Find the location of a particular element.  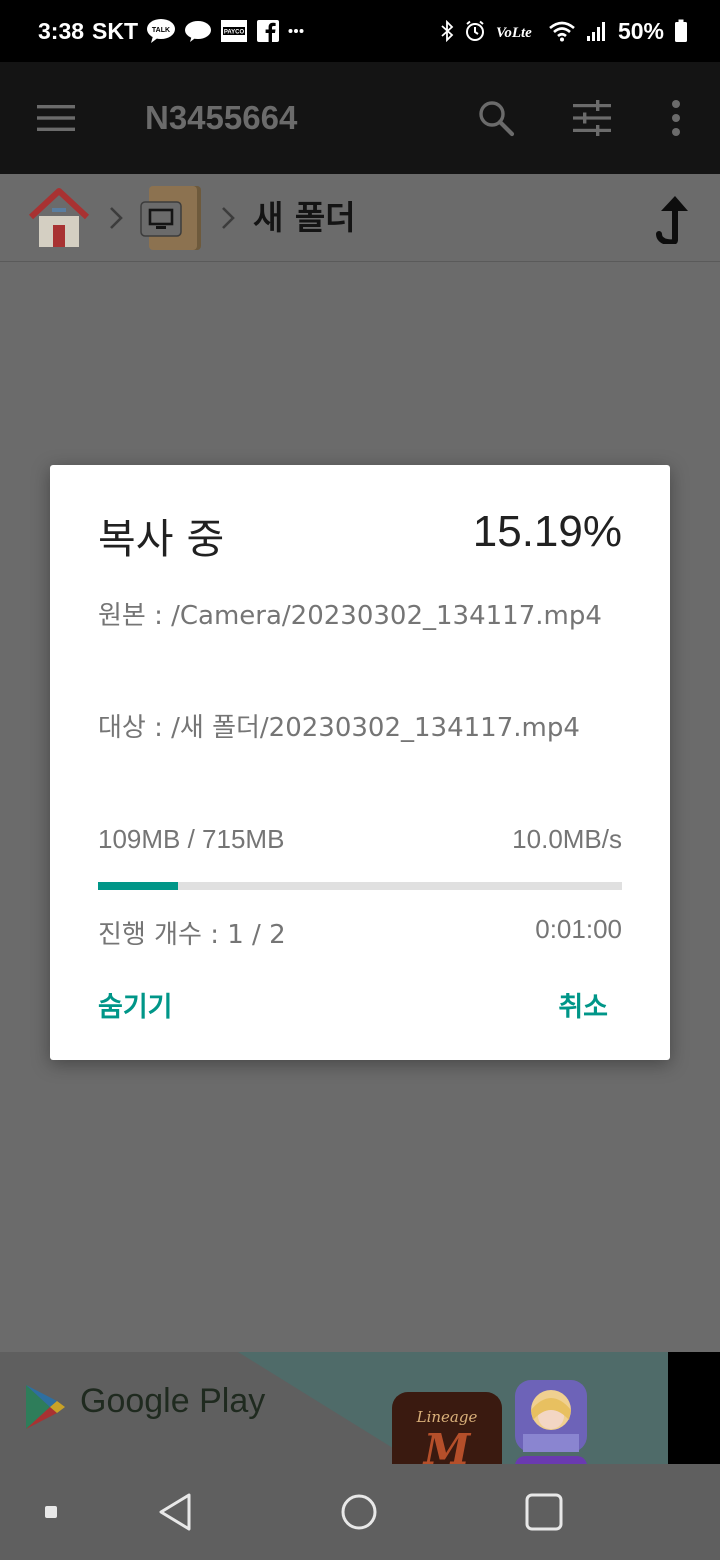

menu-icon is located at coordinates (56, 118).